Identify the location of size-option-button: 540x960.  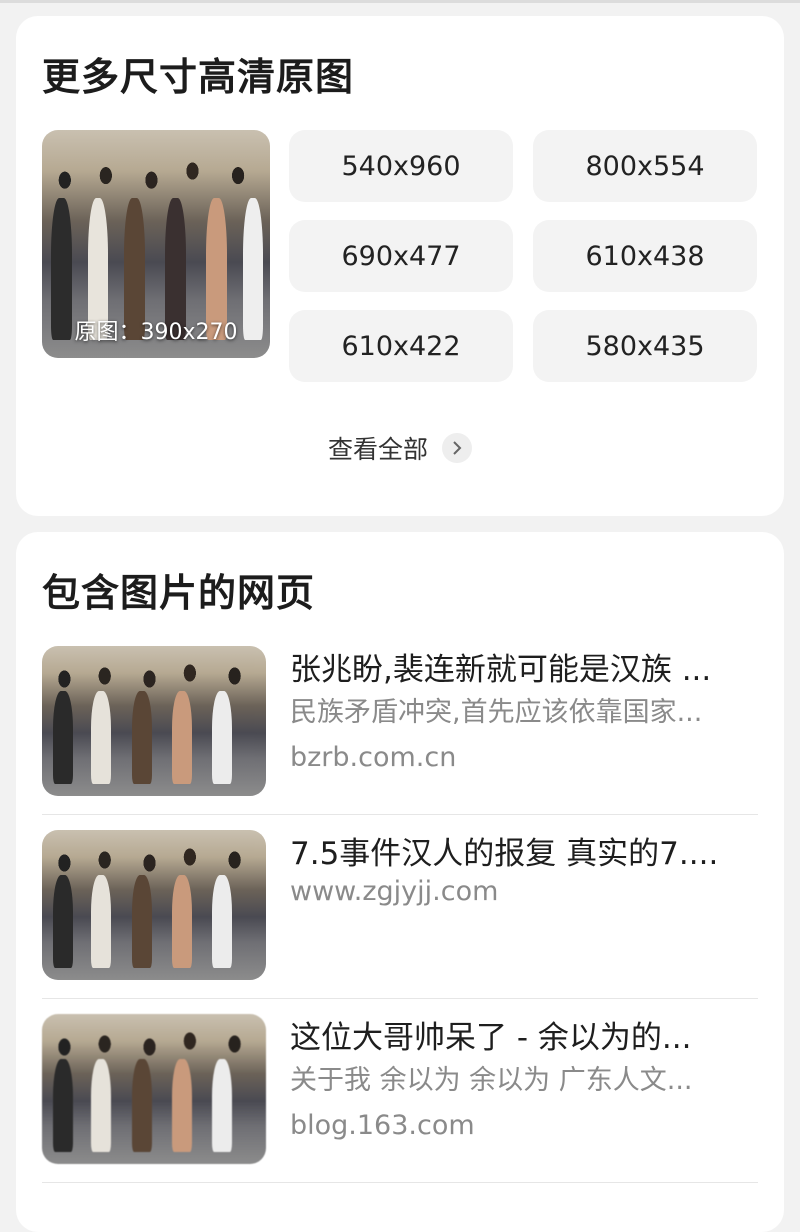
(401, 166).